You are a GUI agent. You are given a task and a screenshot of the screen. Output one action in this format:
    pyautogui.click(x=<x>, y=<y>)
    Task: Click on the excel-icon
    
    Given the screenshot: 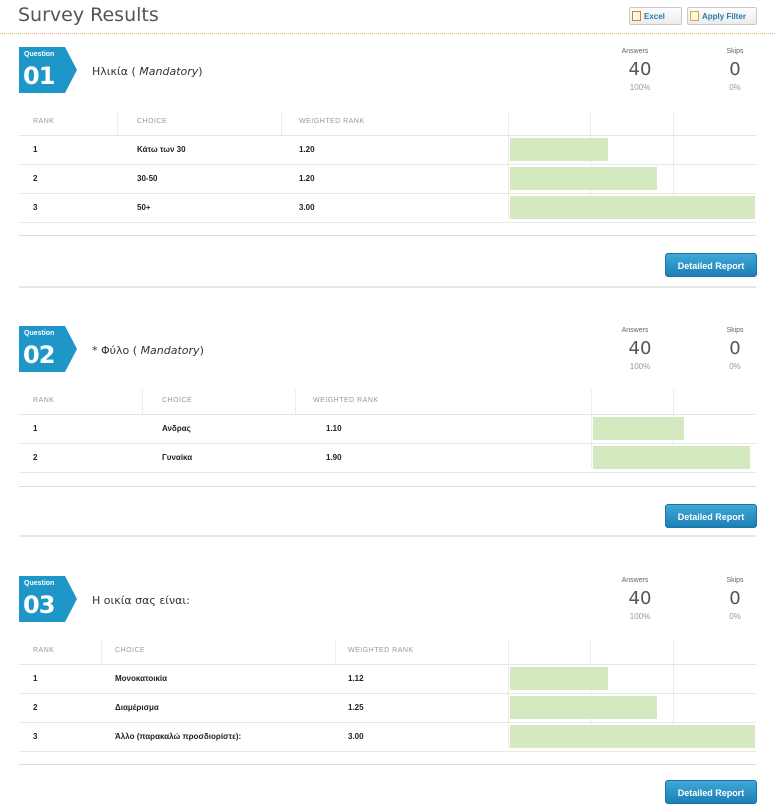 What is the action you would take?
    pyautogui.click(x=636, y=15)
    